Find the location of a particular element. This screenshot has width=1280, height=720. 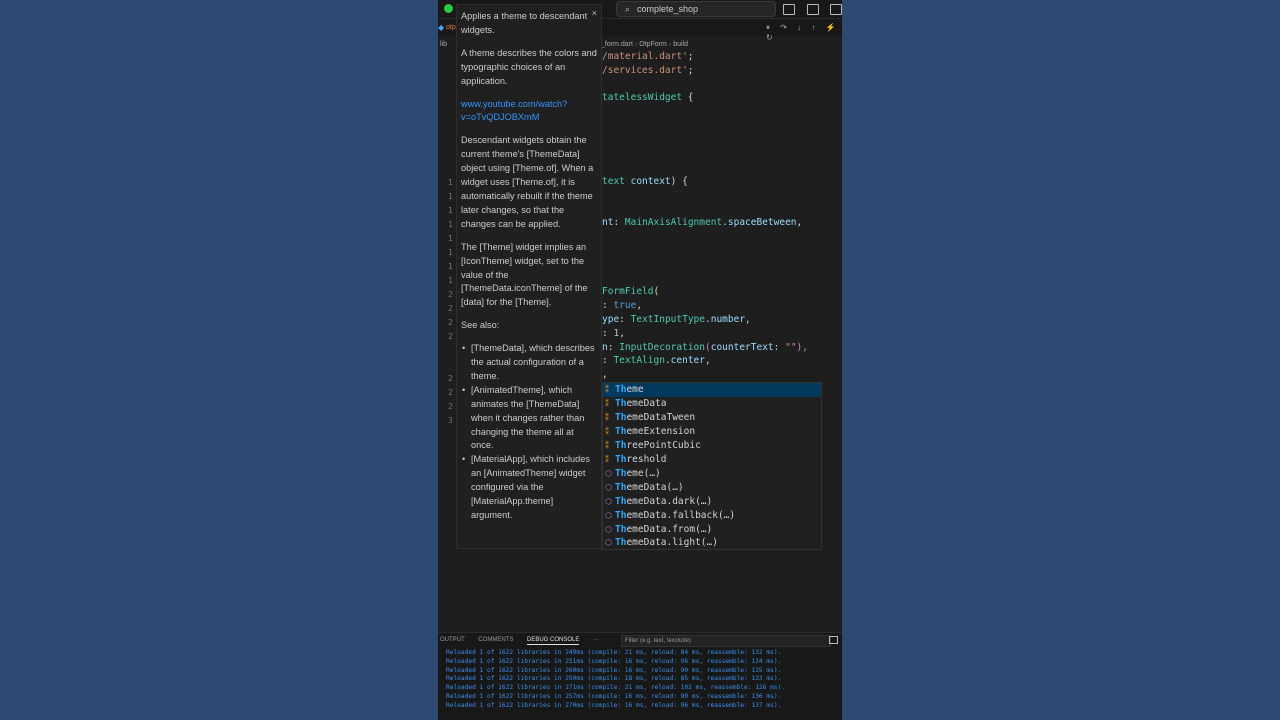

code-line: /material.dart'; is located at coordinates (648, 56).